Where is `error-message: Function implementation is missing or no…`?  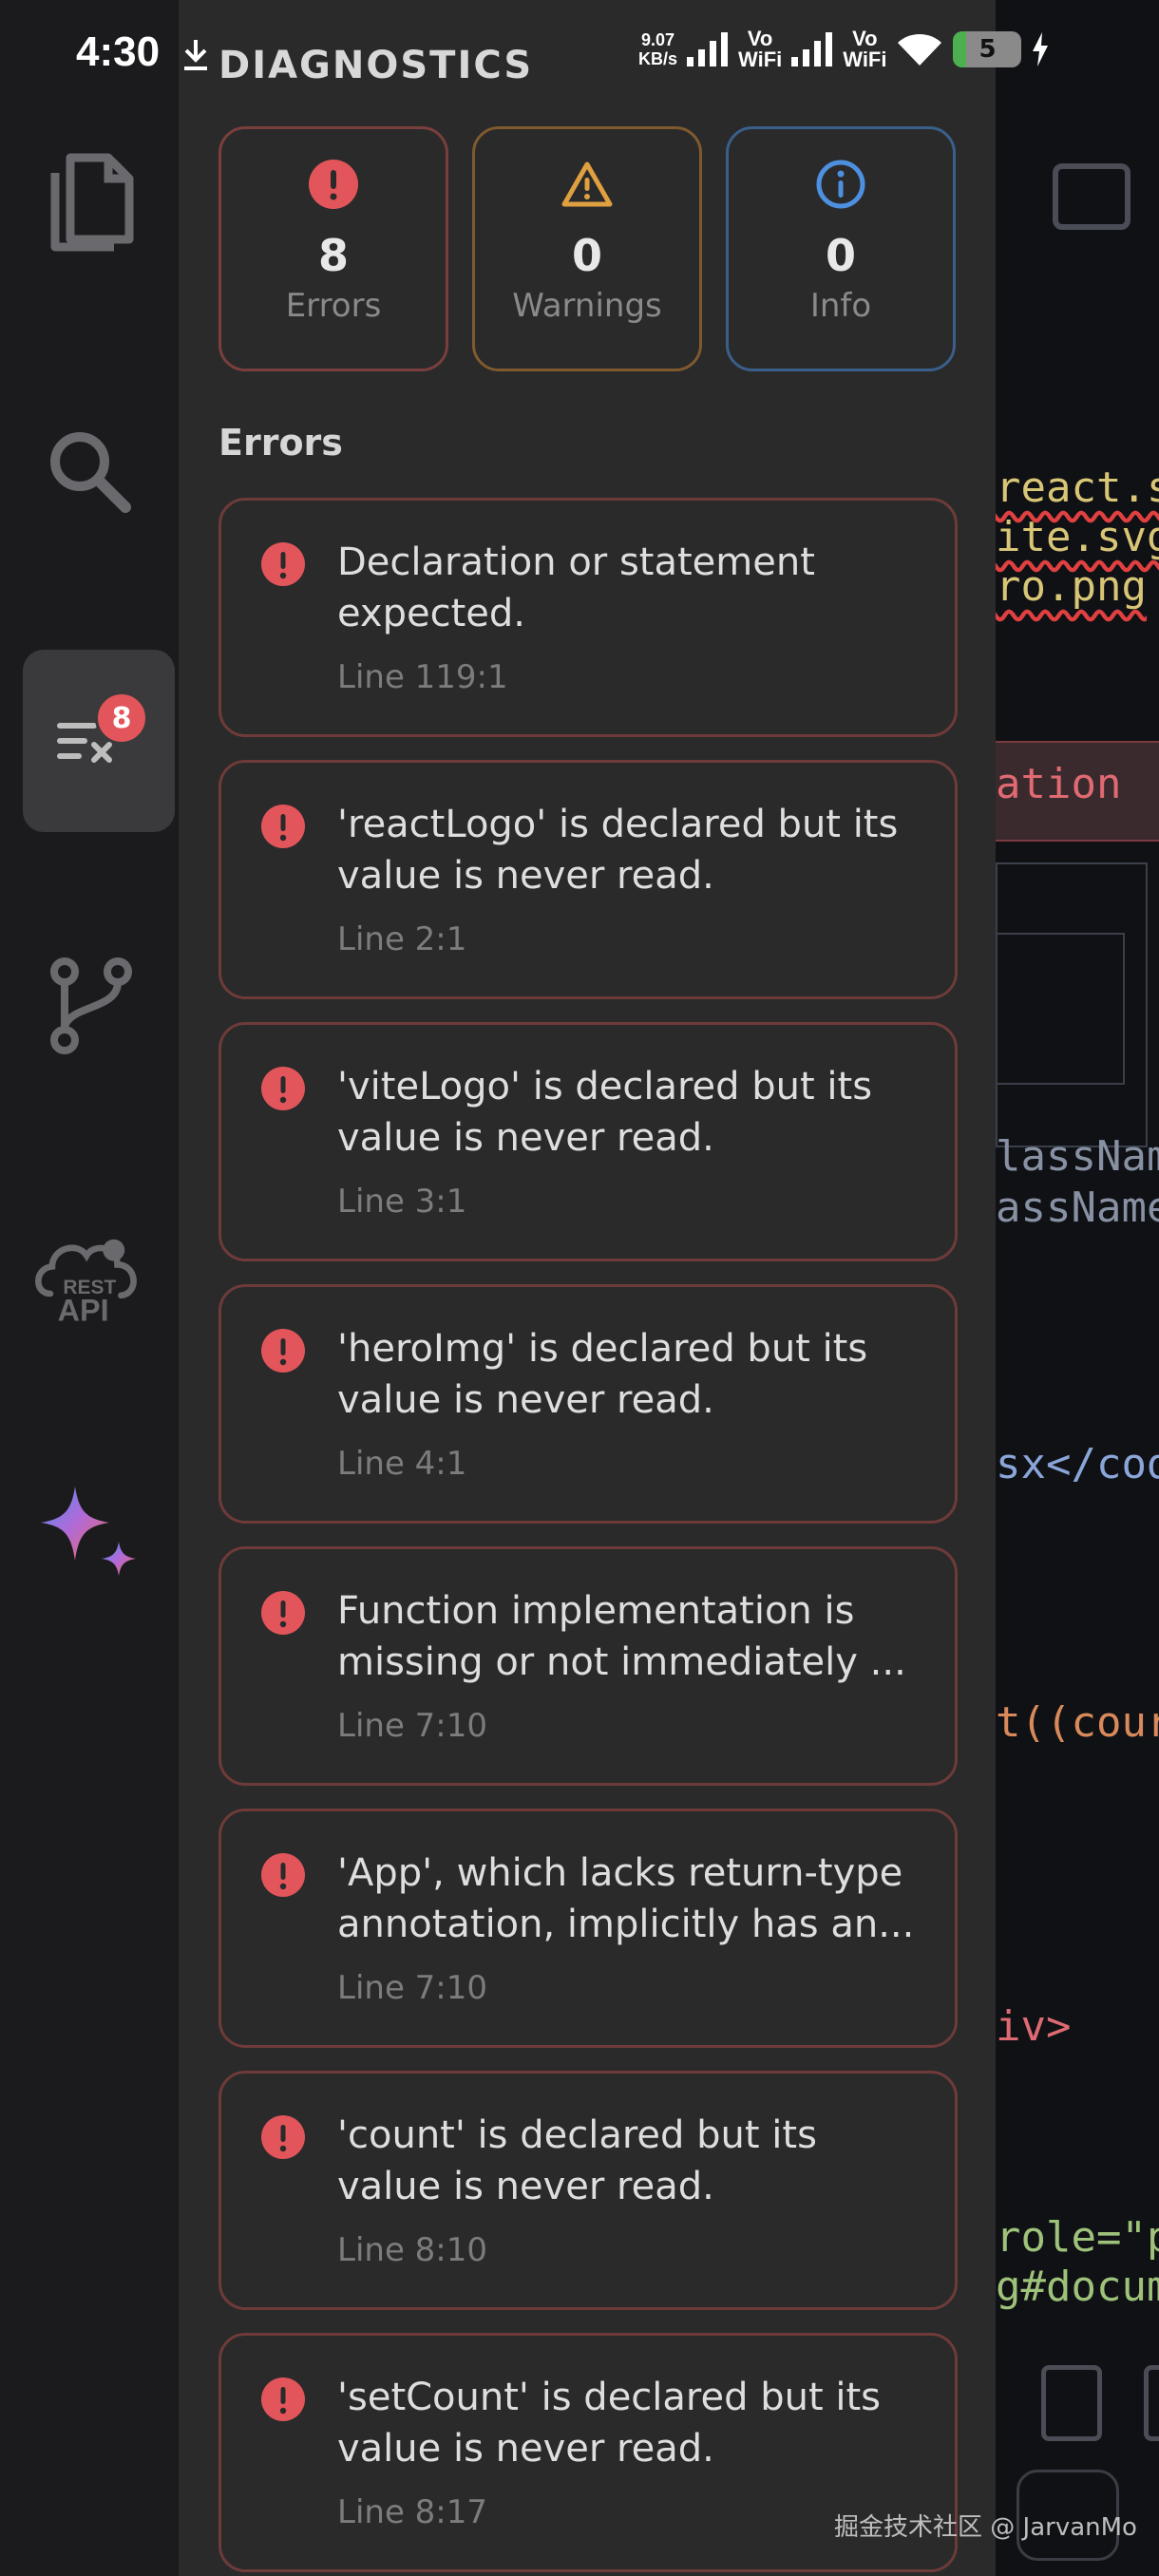
error-message: Function implementation is missing or no… is located at coordinates (621, 1636).